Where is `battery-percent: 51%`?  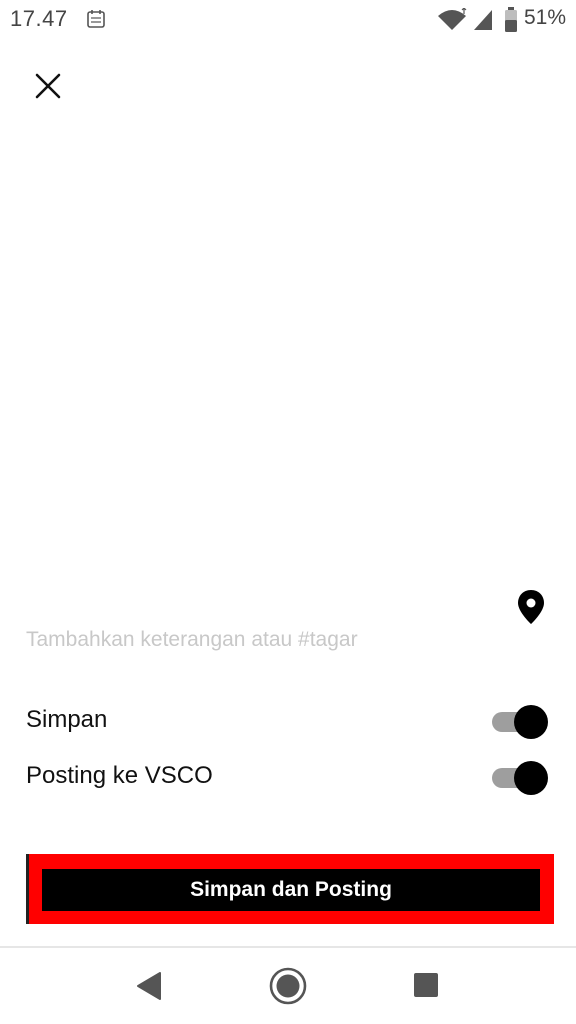 battery-percent: 51% is located at coordinates (545, 17).